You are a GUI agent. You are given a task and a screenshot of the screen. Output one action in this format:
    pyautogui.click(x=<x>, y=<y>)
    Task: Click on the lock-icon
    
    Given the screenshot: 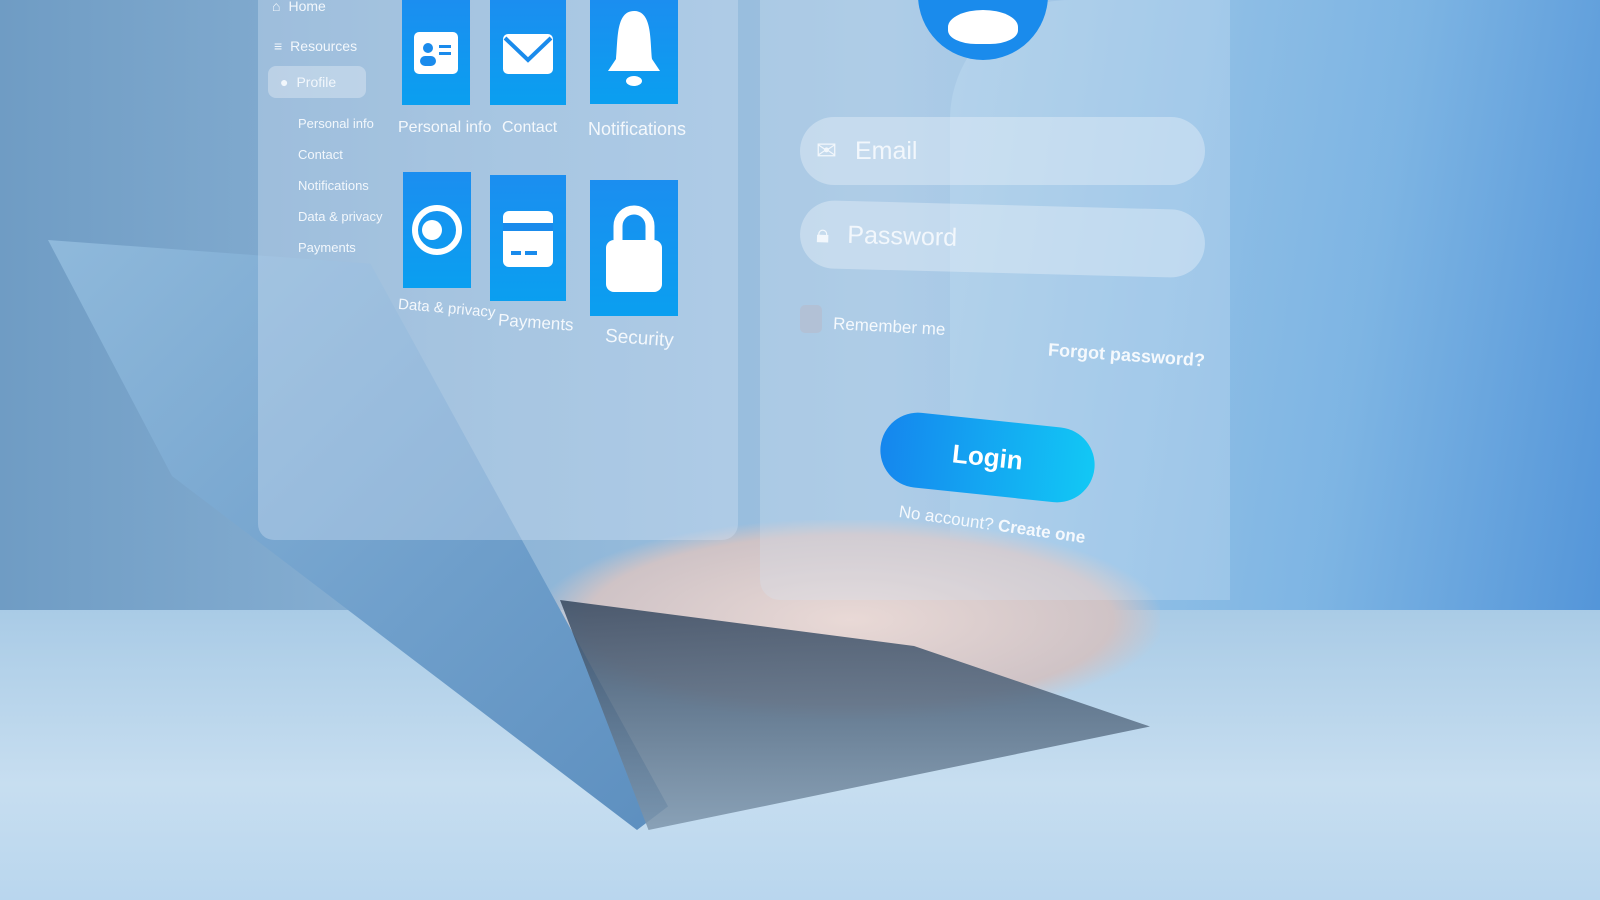 What is the action you would take?
    pyautogui.click(x=634, y=248)
    